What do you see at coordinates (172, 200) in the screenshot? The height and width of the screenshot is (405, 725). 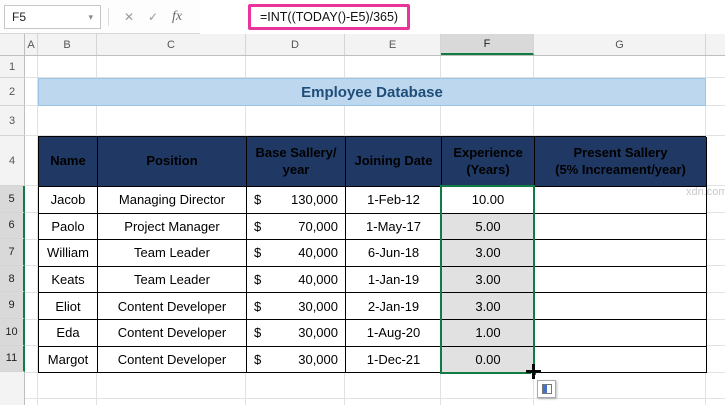 I see `cell-position: Managing Director` at bounding box center [172, 200].